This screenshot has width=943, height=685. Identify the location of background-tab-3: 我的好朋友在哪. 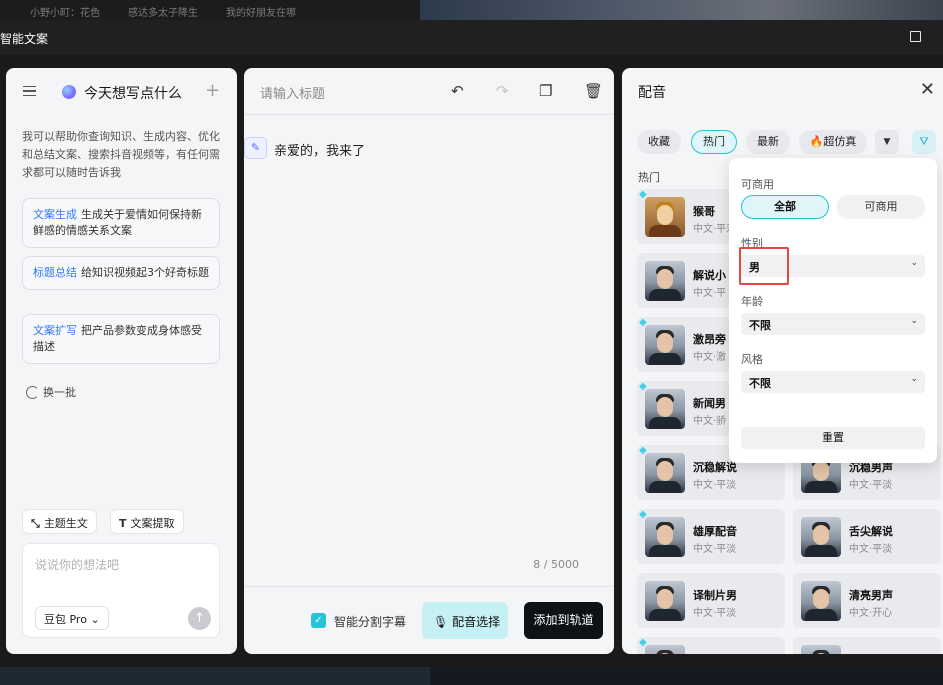
(261, 13).